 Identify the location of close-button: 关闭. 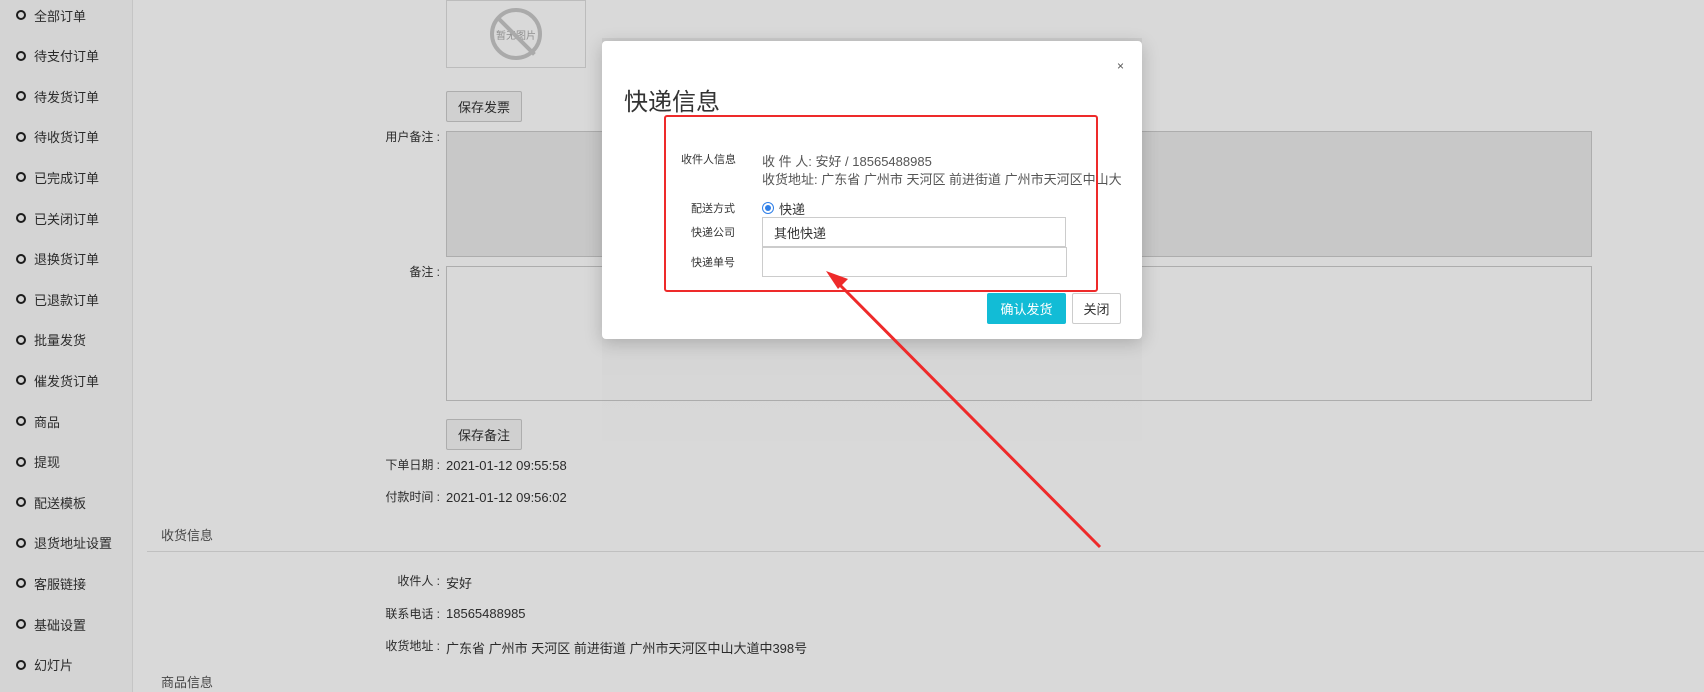
(1096, 308).